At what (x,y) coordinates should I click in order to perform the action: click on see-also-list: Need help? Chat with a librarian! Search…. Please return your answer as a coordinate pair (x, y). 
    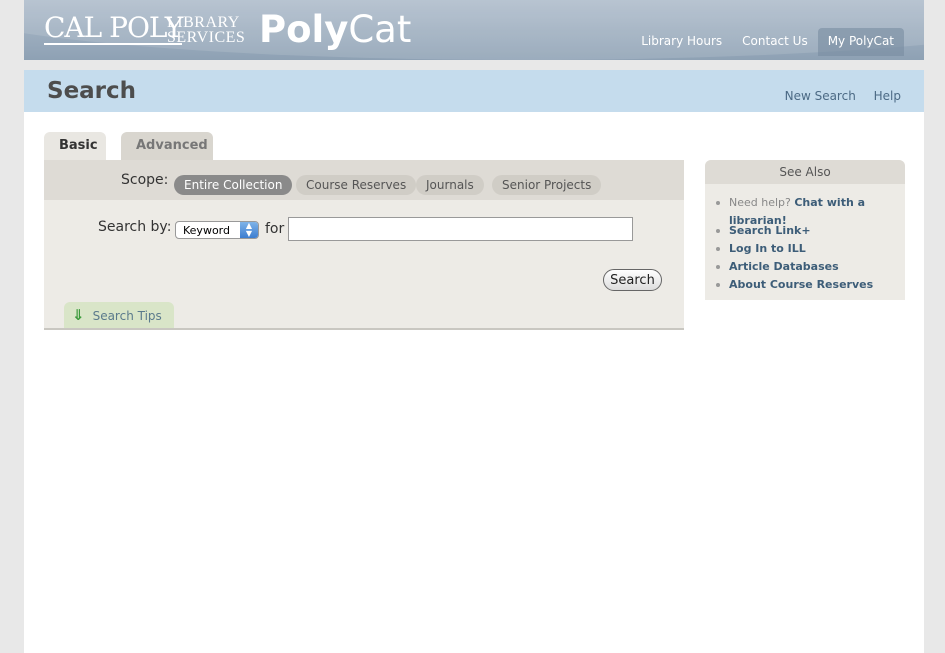
    Looking at the image, I should click on (805, 239).